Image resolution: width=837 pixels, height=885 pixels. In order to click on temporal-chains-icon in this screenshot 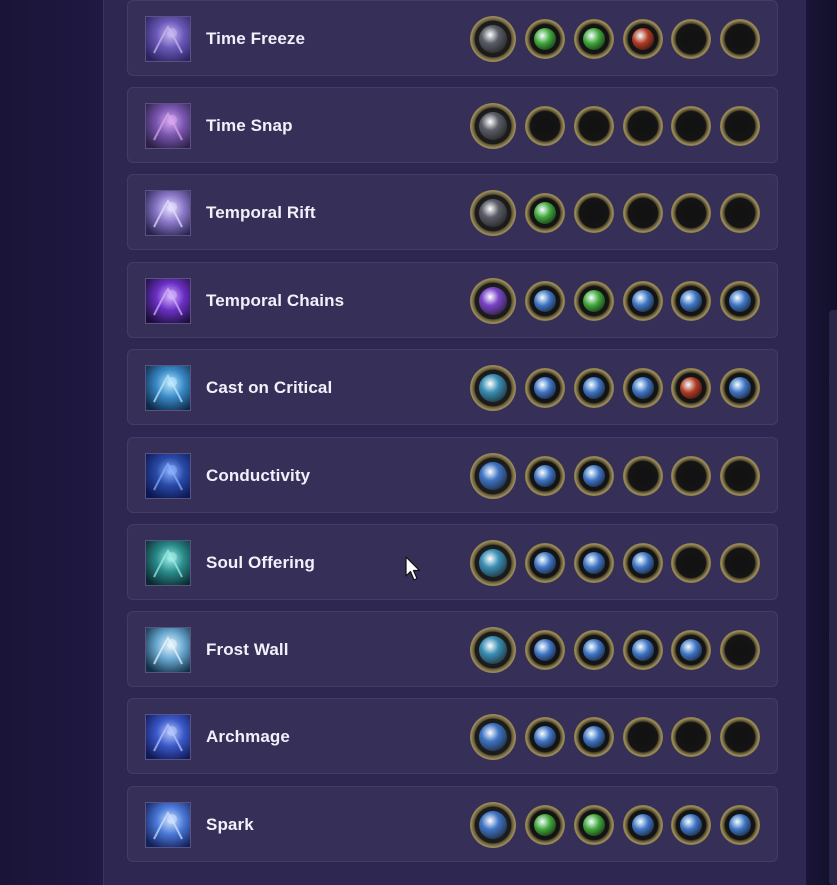, I will do `click(168, 301)`.